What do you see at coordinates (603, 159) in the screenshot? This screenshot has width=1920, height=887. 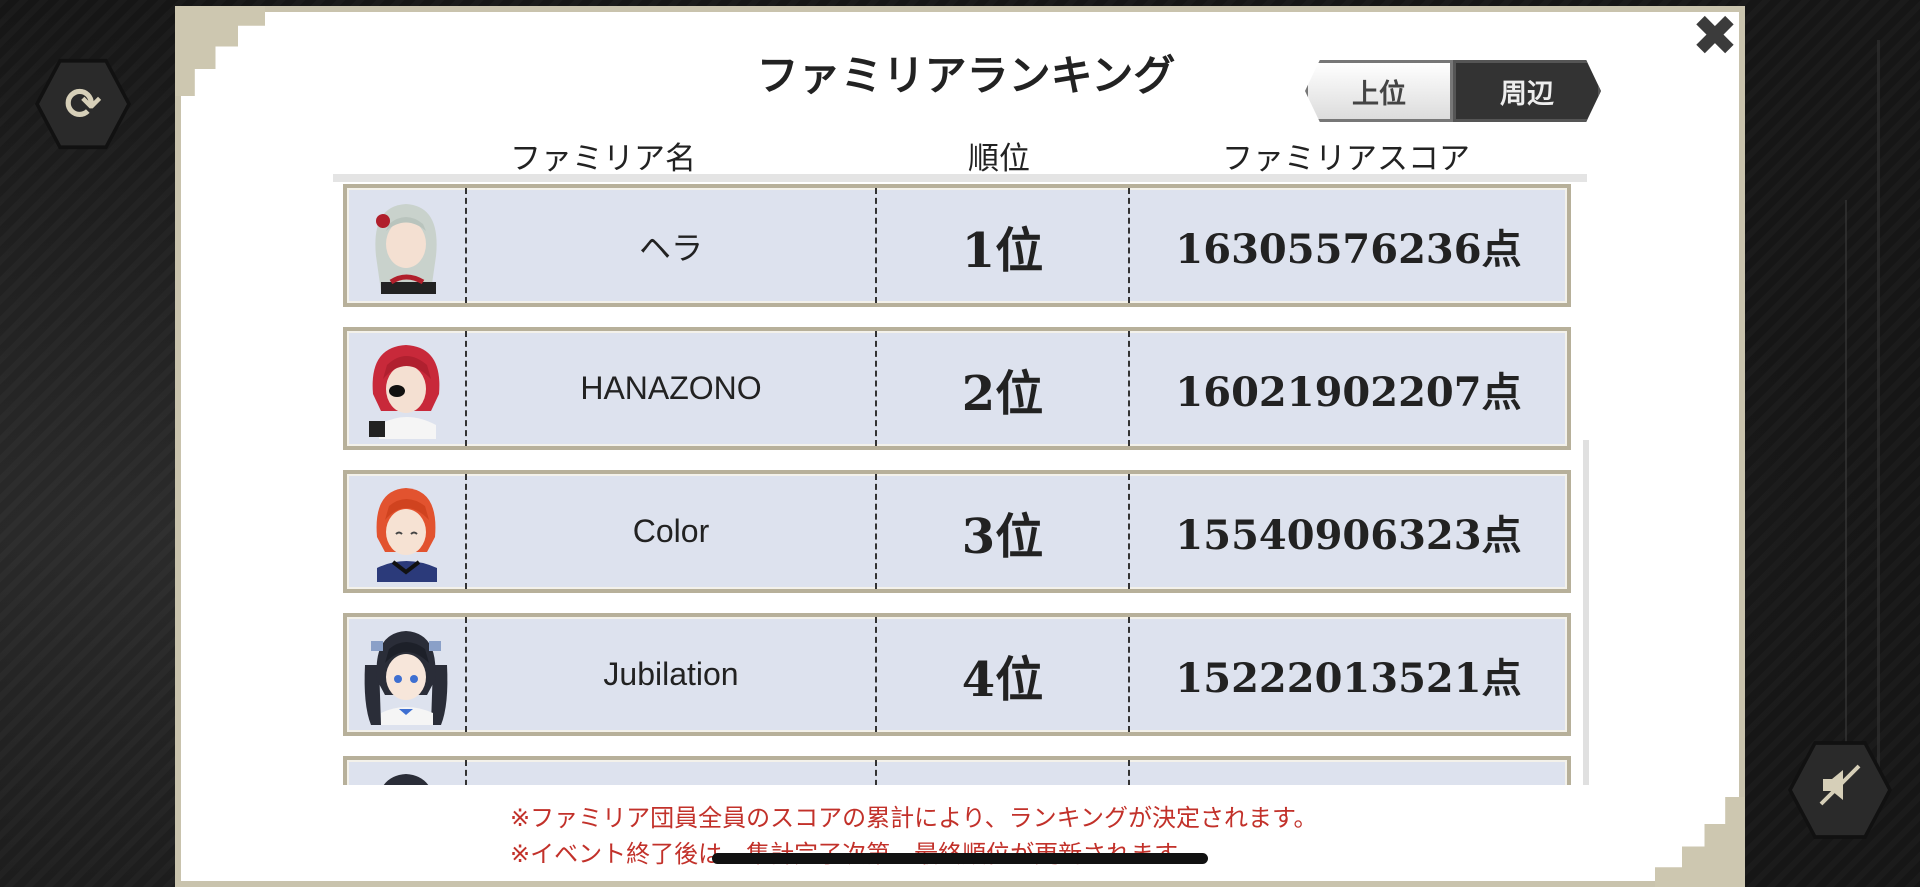 I see `header-familia-name: ファミリア名` at bounding box center [603, 159].